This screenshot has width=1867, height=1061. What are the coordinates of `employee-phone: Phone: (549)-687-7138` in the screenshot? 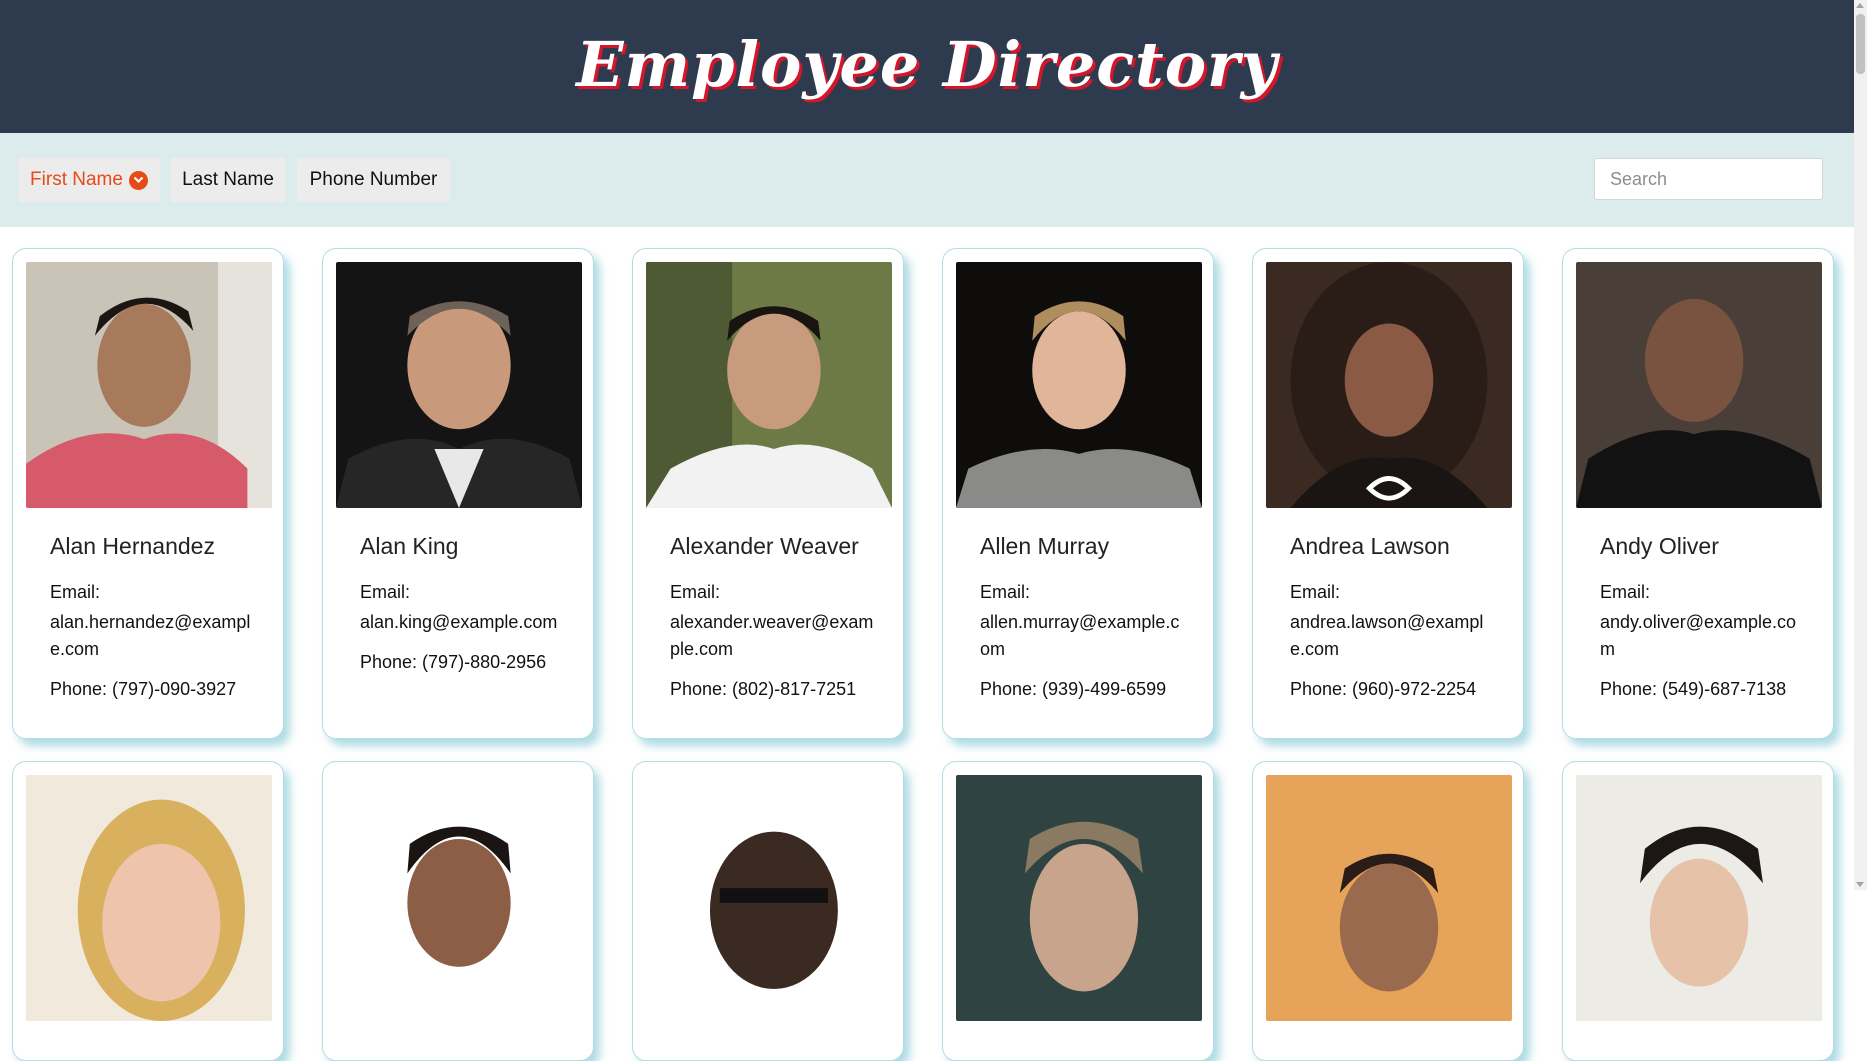 It's located at (1693, 689).